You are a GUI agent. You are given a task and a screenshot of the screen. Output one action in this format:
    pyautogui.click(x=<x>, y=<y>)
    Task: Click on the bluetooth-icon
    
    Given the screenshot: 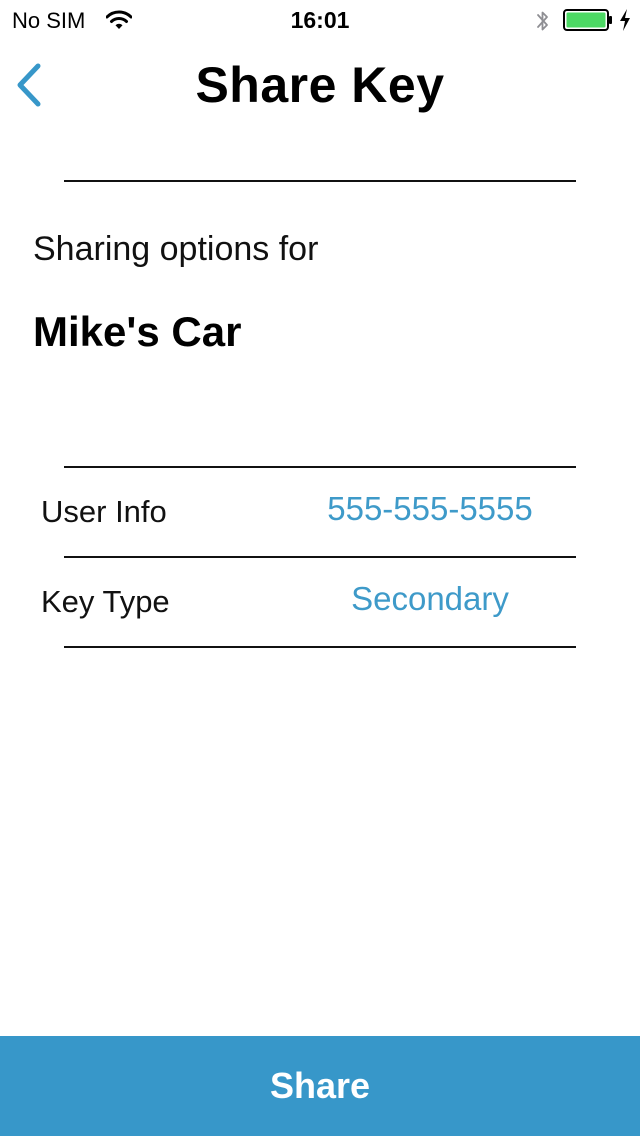 What is the action you would take?
    pyautogui.click(x=542, y=21)
    